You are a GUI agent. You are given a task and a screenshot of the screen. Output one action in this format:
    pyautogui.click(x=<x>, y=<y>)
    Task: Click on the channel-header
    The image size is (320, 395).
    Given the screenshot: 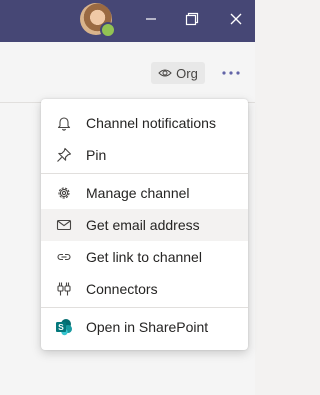 What is the action you would take?
    pyautogui.click(x=127, y=72)
    